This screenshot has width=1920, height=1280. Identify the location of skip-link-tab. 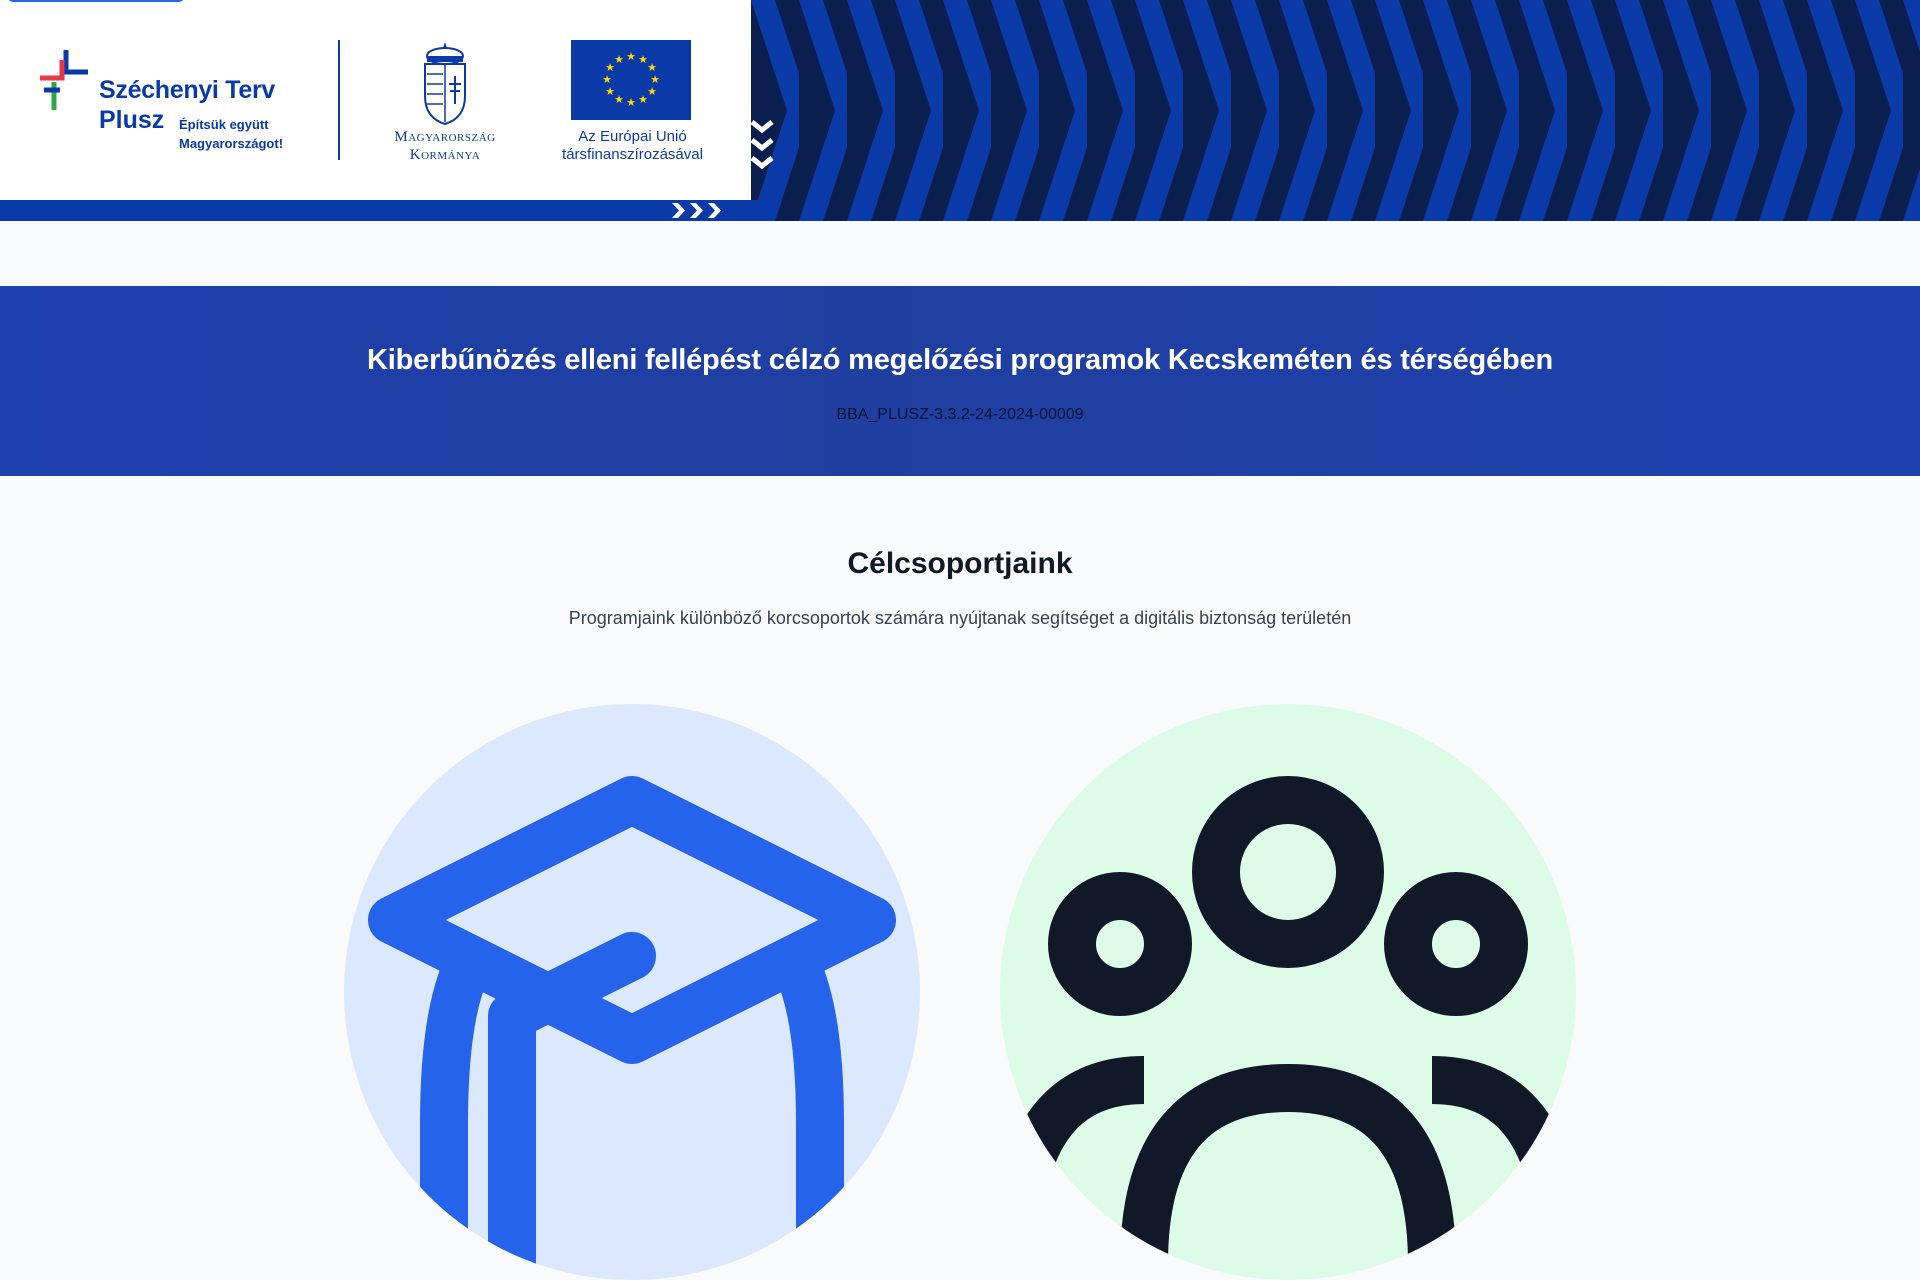
(96, 1).